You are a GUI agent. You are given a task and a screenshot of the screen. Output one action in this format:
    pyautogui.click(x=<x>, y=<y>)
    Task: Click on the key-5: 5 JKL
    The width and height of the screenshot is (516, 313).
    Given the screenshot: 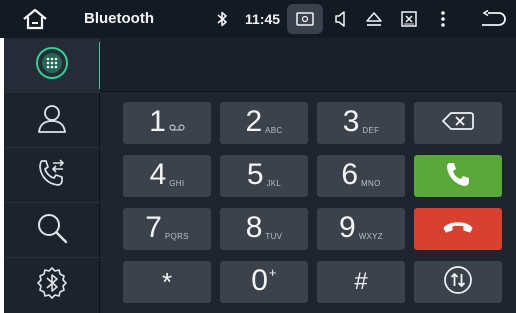 What is the action you would take?
    pyautogui.click(x=264, y=176)
    